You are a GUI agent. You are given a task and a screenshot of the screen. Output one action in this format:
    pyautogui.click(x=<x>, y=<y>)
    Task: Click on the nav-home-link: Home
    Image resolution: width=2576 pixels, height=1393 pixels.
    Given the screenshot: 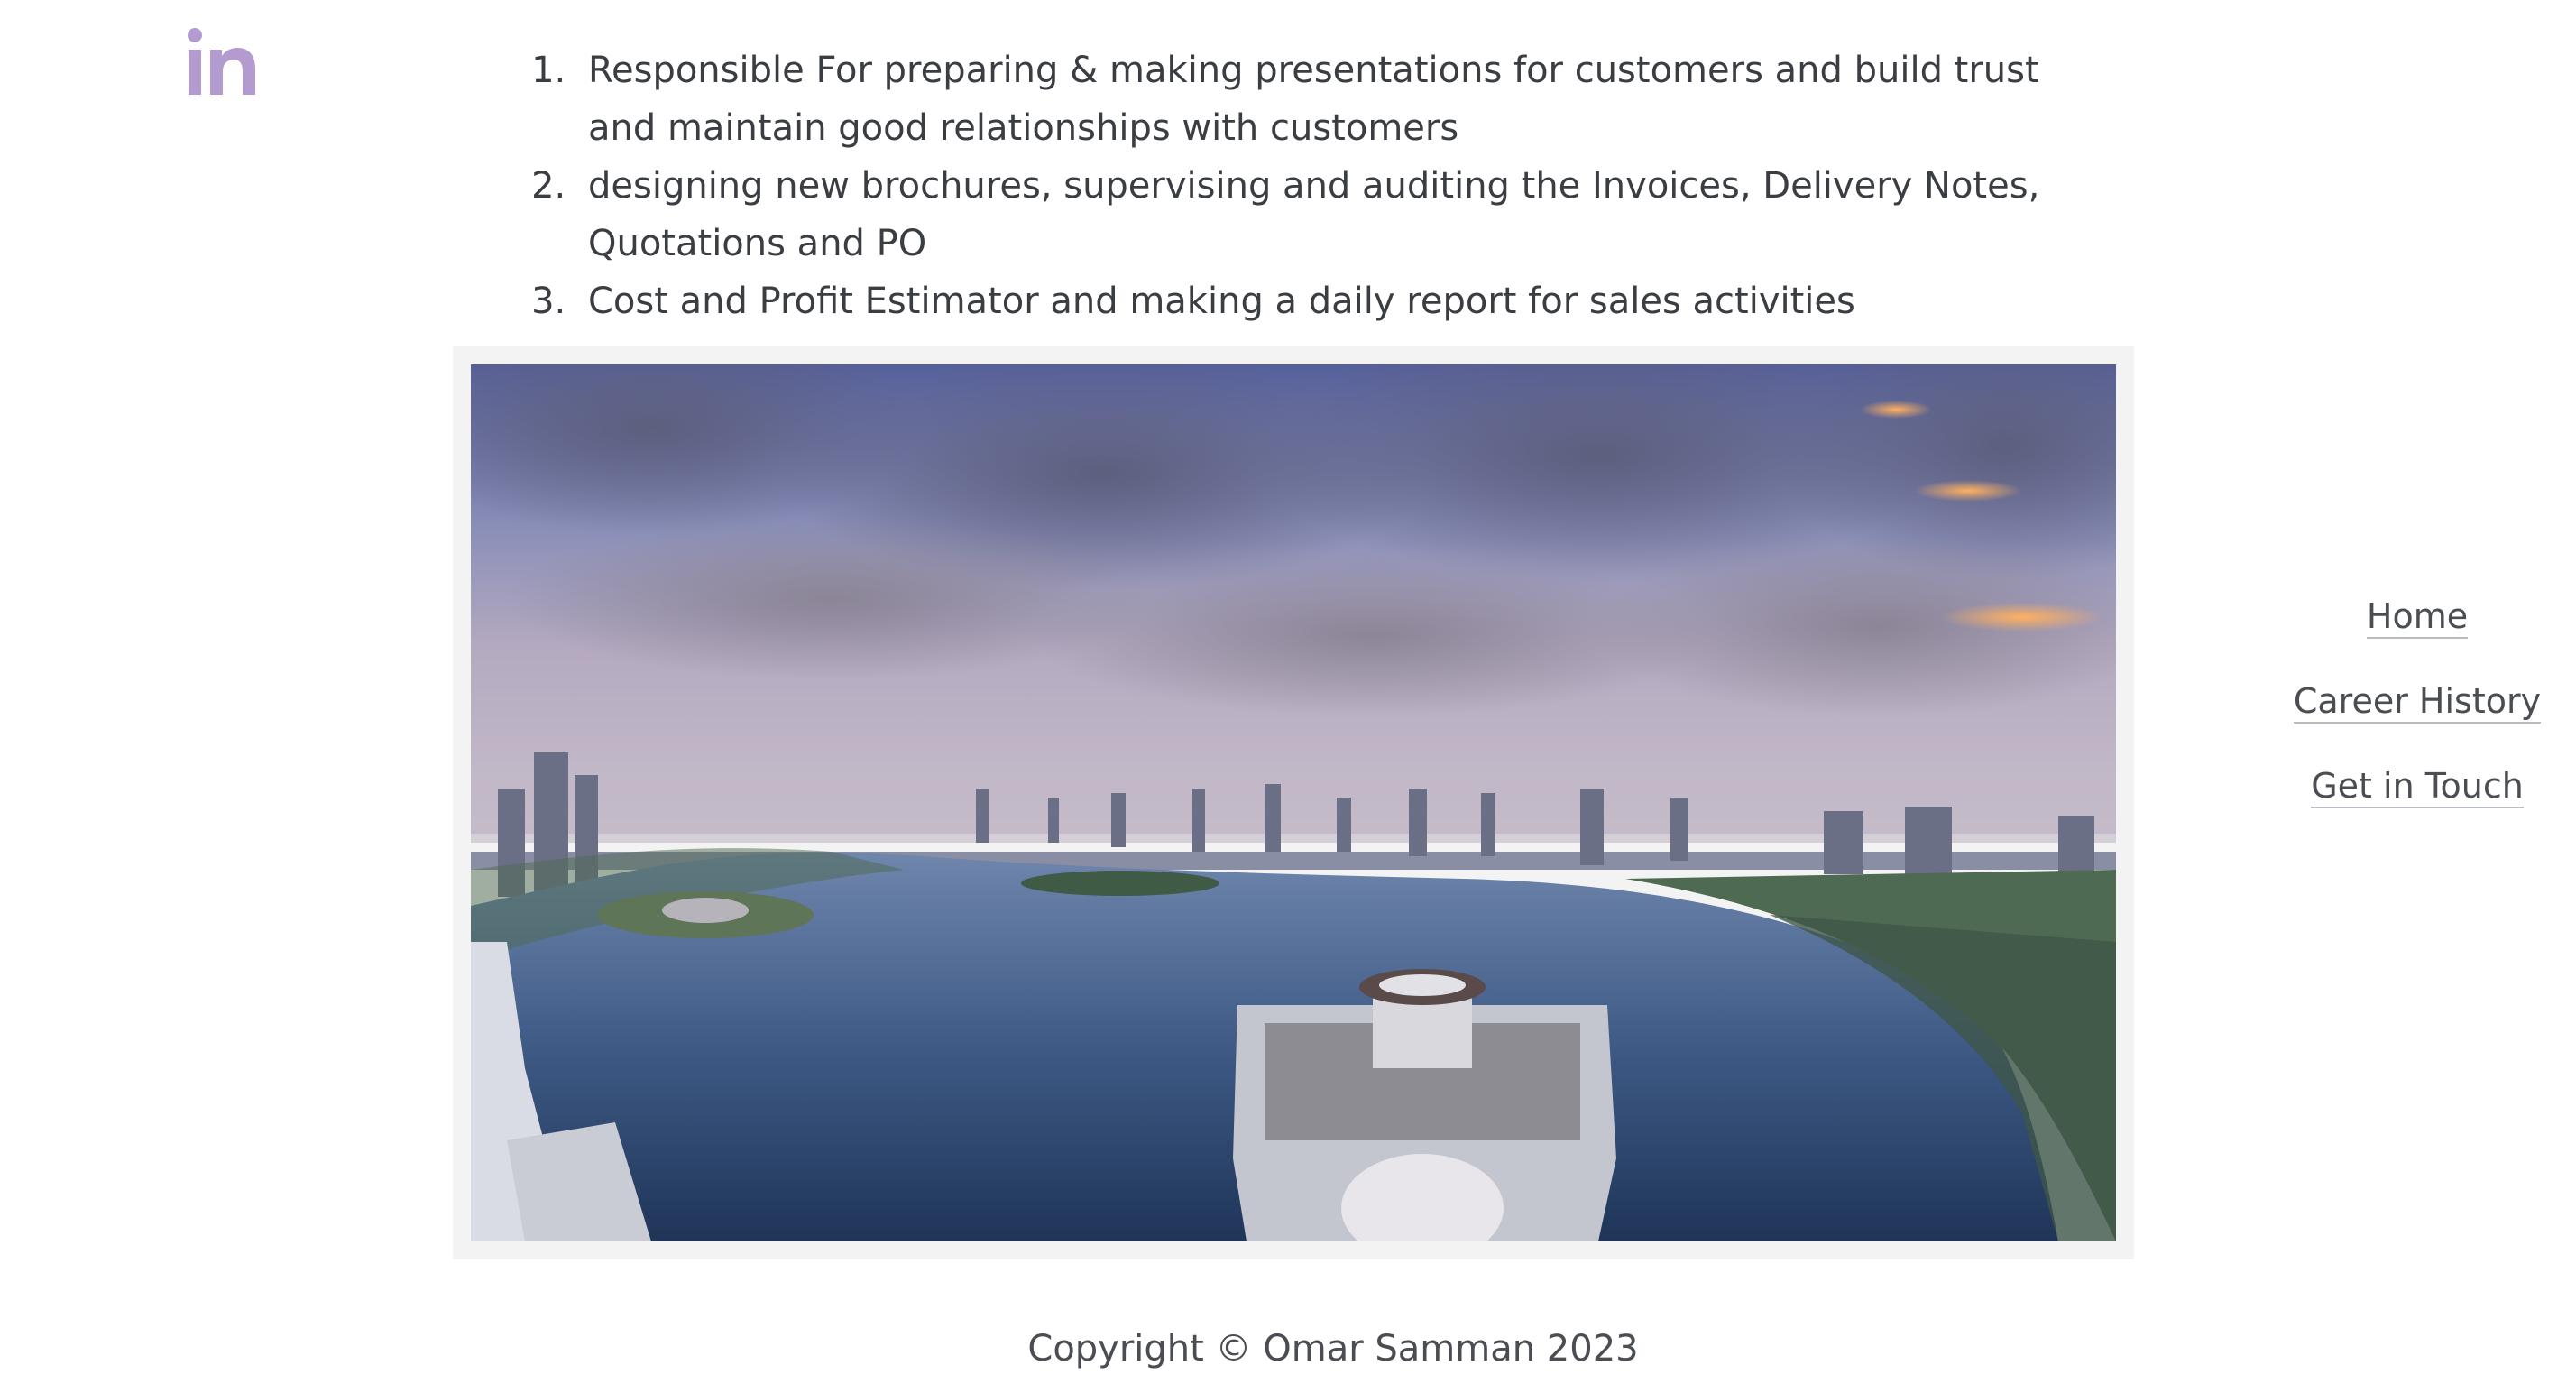 What is the action you would take?
    pyautogui.click(x=2417, y=617)
    